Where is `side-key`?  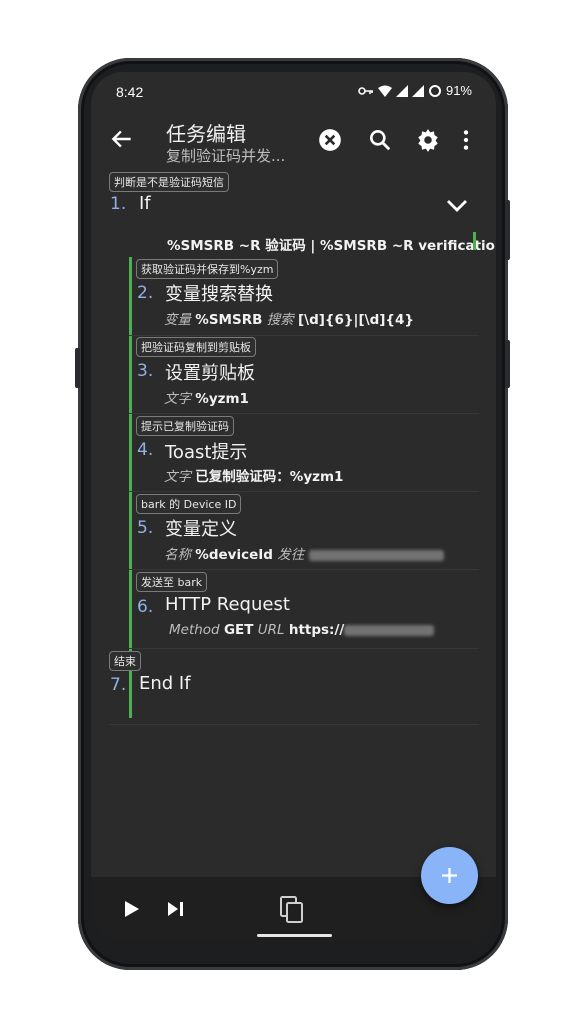
side-key is located at coordinates (77, 368).